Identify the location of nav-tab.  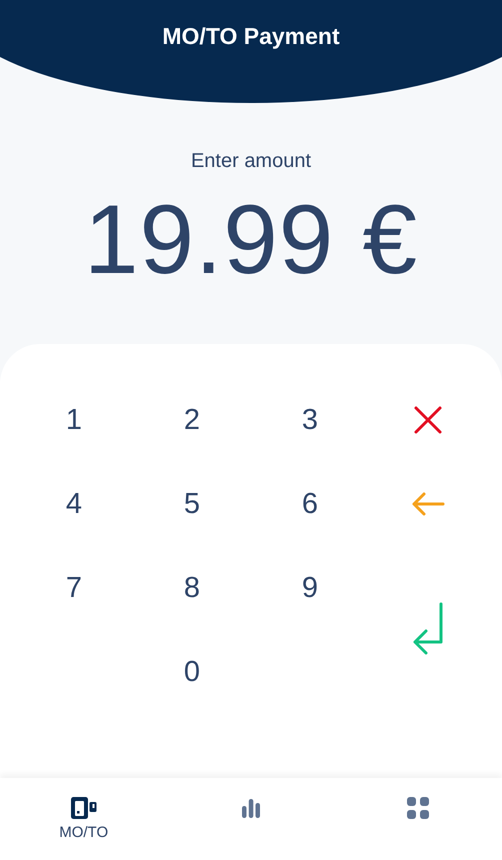
(418, 808).